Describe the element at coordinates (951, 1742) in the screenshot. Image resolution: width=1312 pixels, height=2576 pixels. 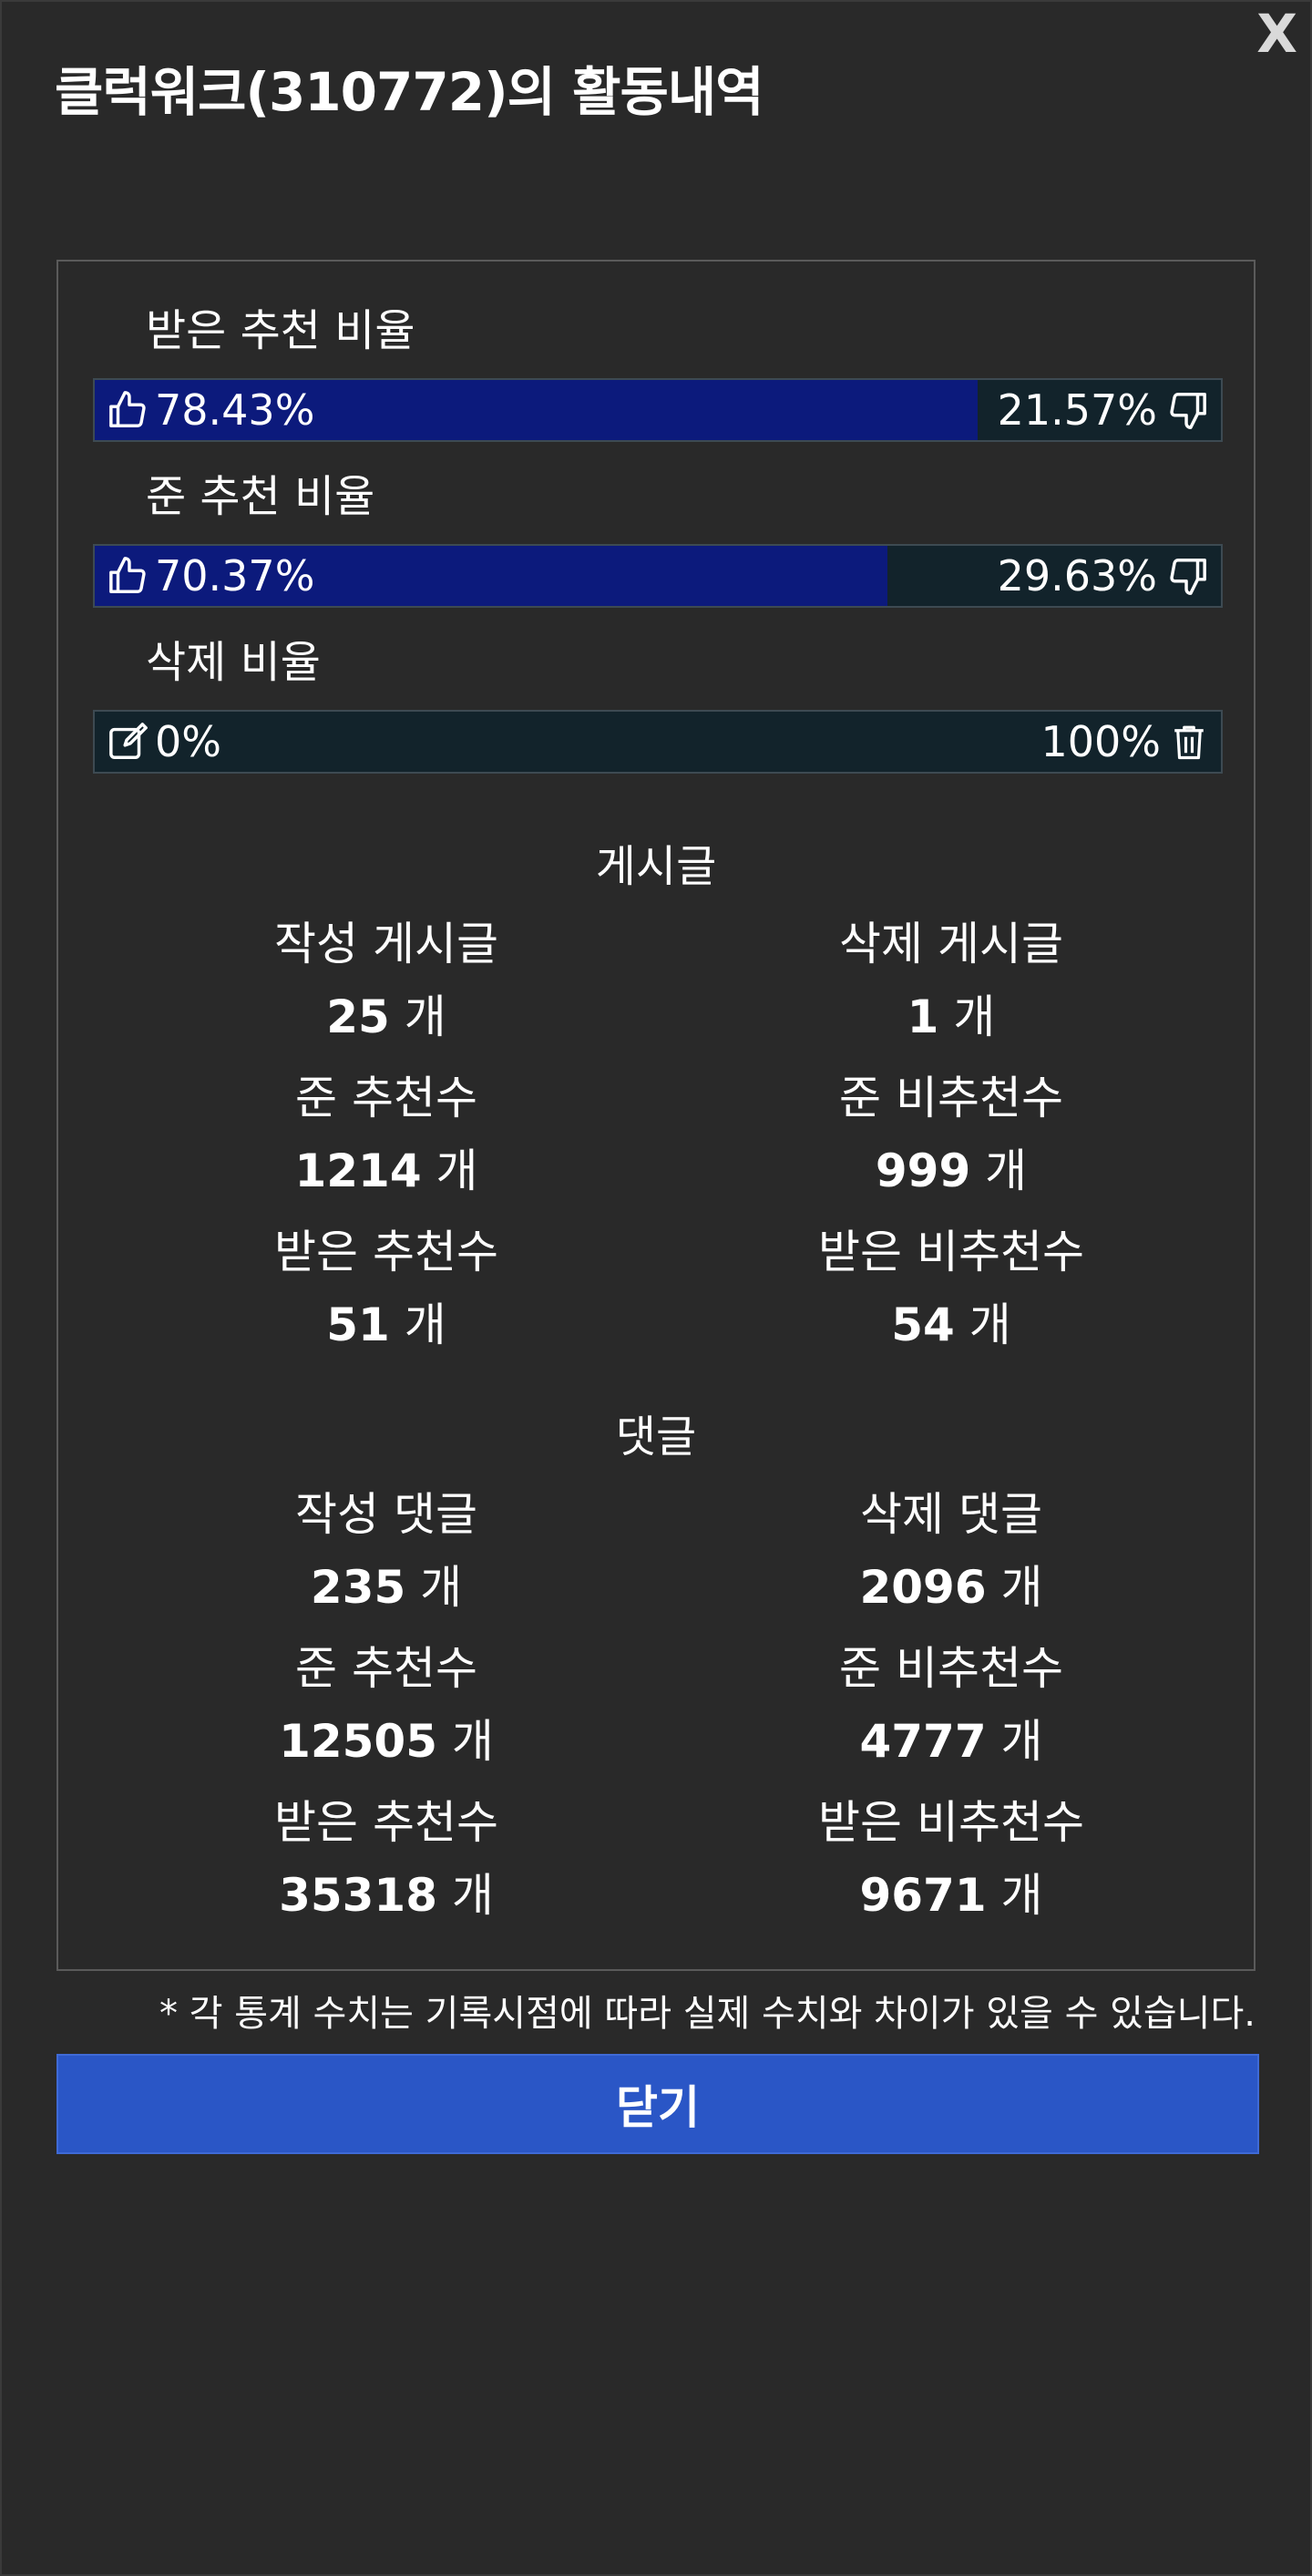
I see `stat-value: 4777 개` at that location.